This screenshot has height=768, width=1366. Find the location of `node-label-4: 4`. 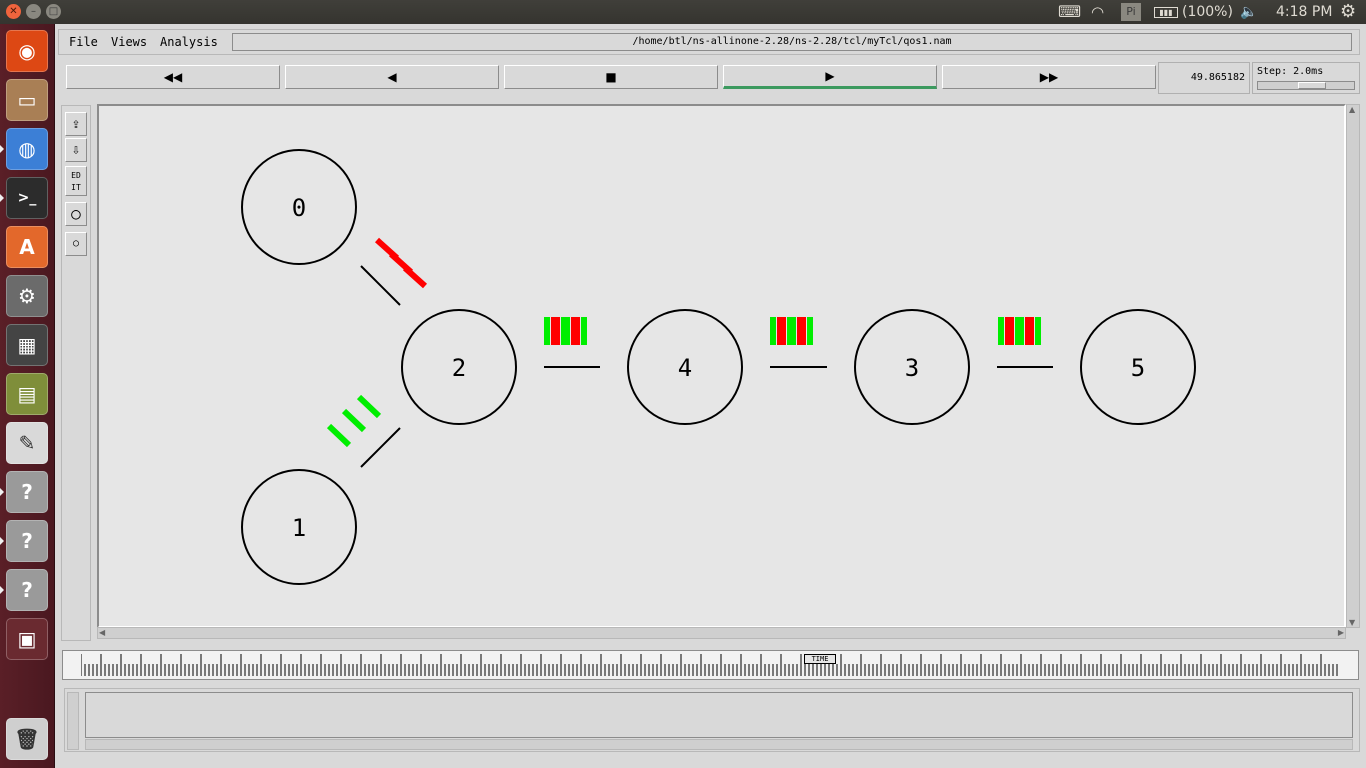

node-label-4: 4 is located at coordinates (685, 368).